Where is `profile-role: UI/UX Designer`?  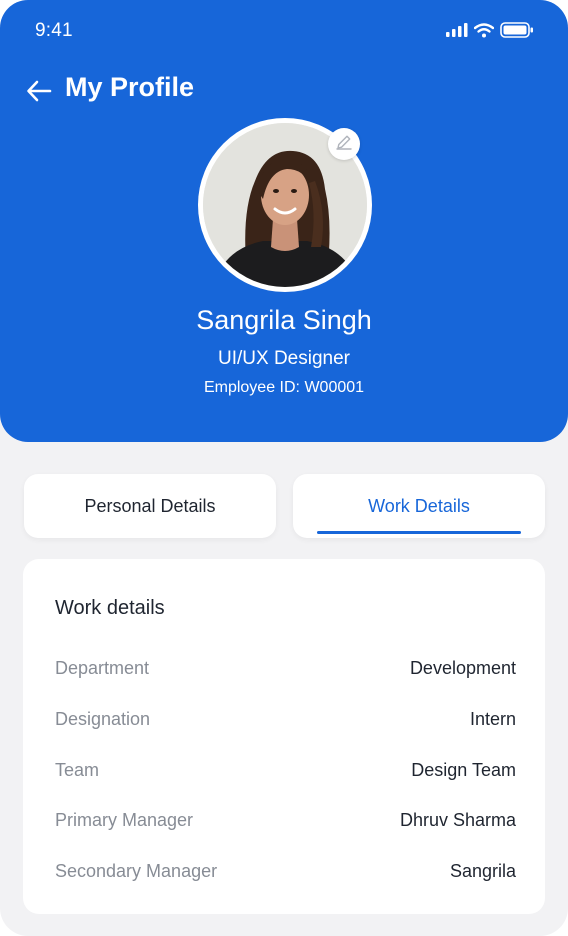 profile-role: UI/UX Designer is located at coordinates (284, 358).